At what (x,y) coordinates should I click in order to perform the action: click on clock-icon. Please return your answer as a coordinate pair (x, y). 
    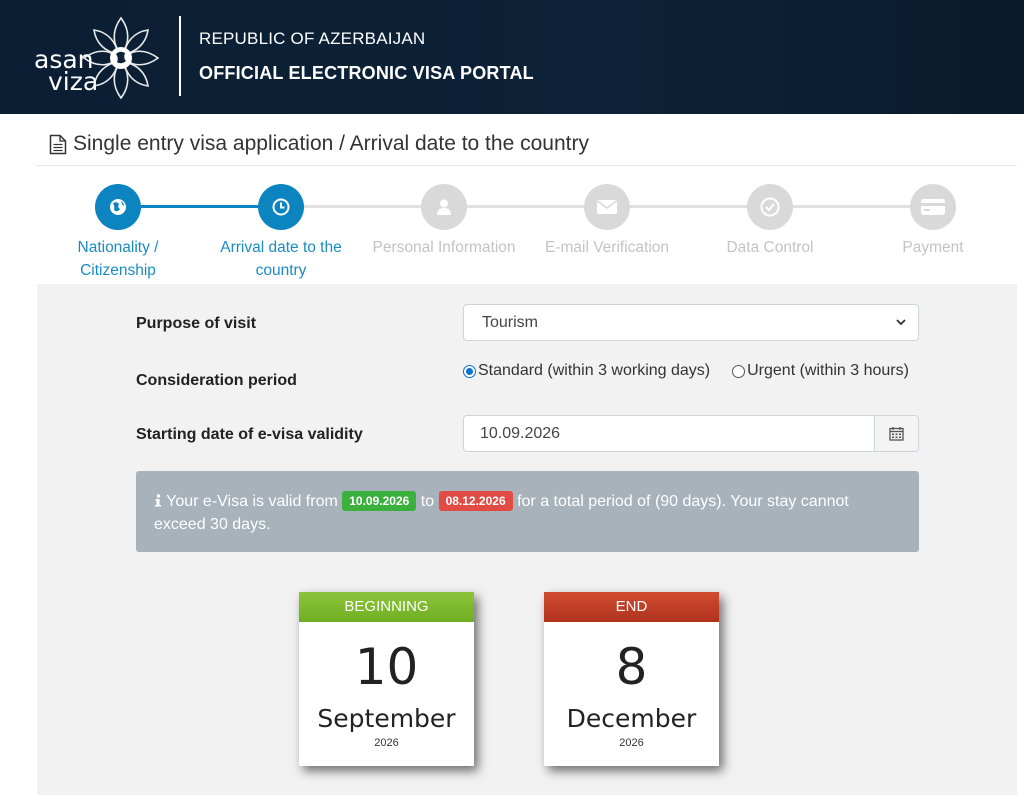
    Looking at the image, I should click on (281, 207).